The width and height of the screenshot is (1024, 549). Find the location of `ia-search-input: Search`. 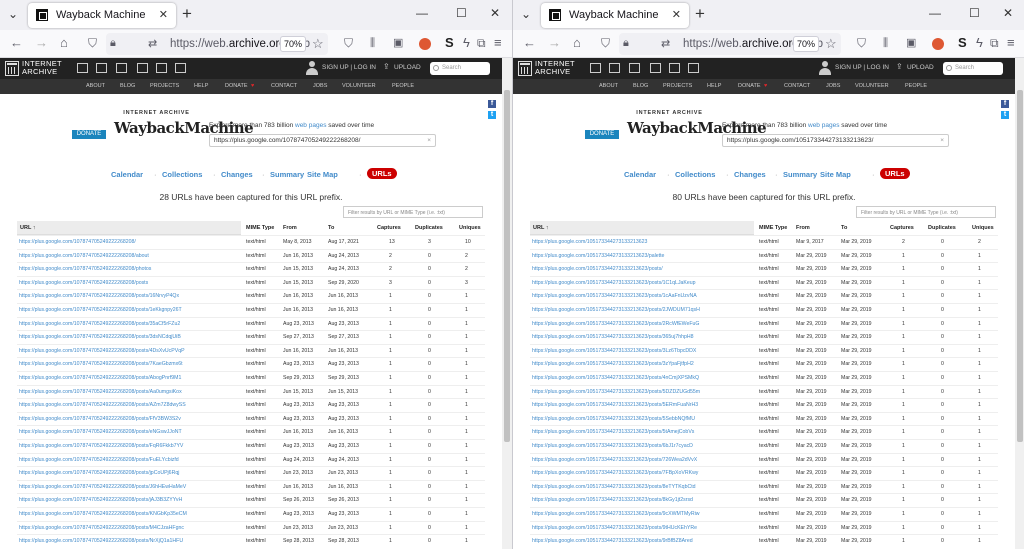

ia-search-input: Search is located at coordinates (460, 68).